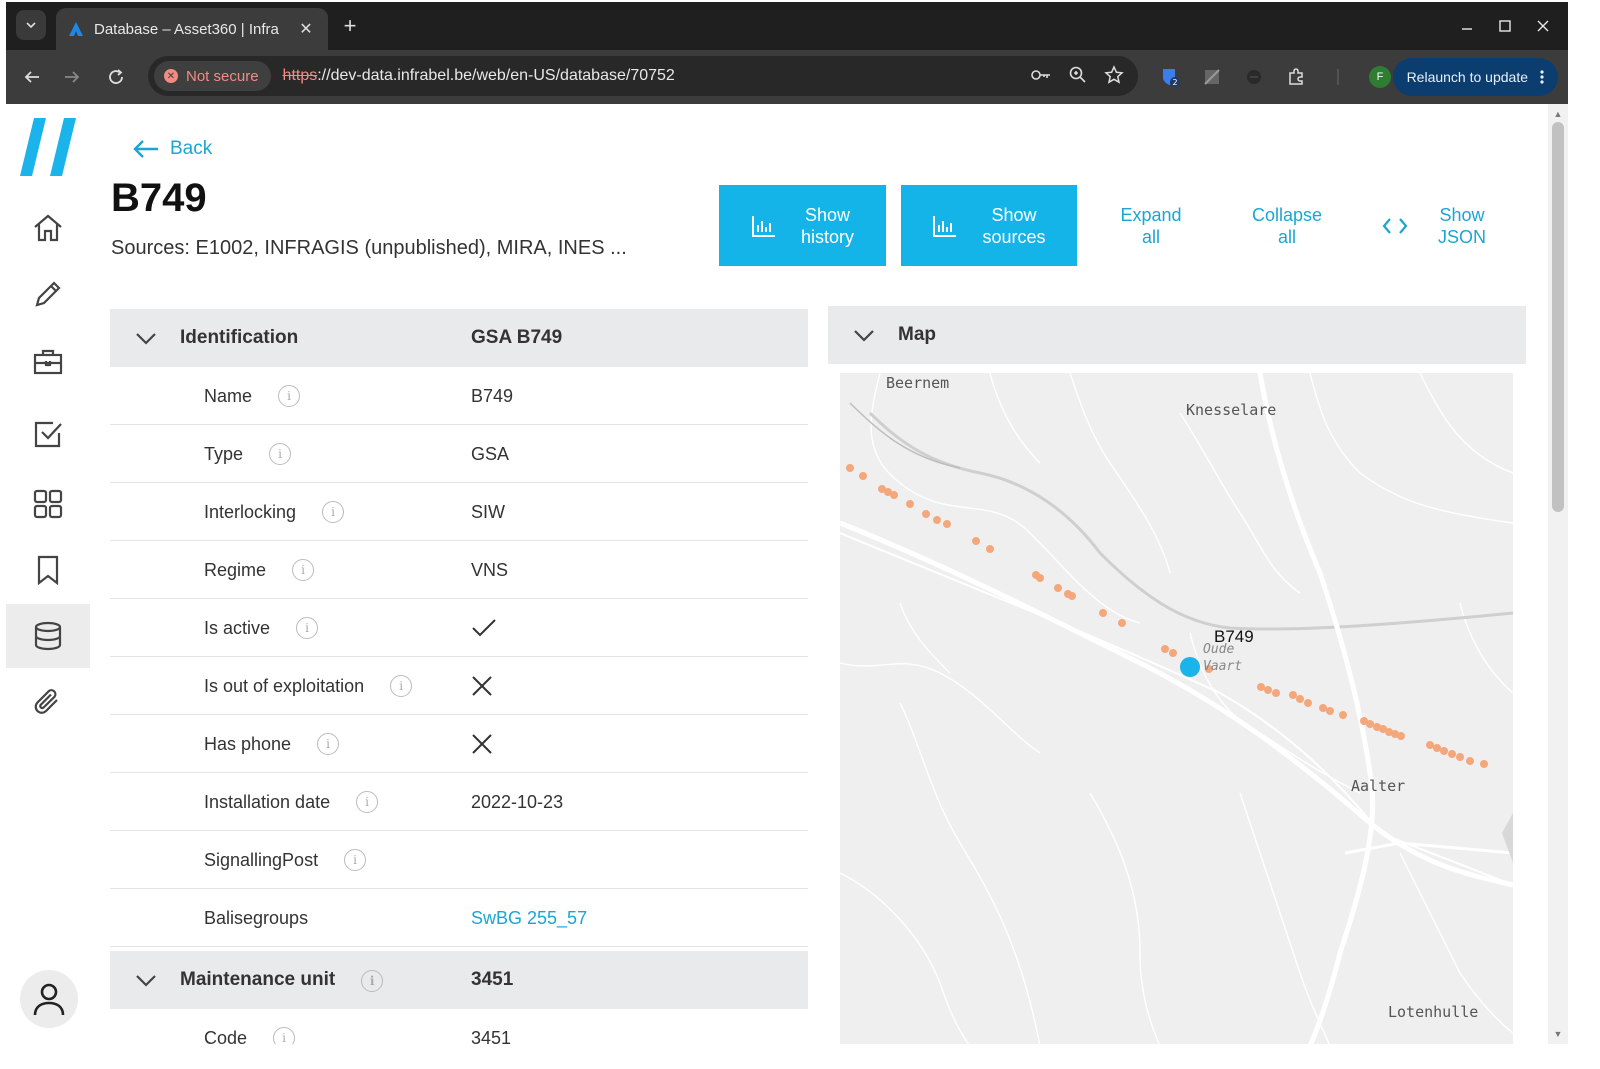  I want to click on show-history-button: Show history, so click(802, 225).